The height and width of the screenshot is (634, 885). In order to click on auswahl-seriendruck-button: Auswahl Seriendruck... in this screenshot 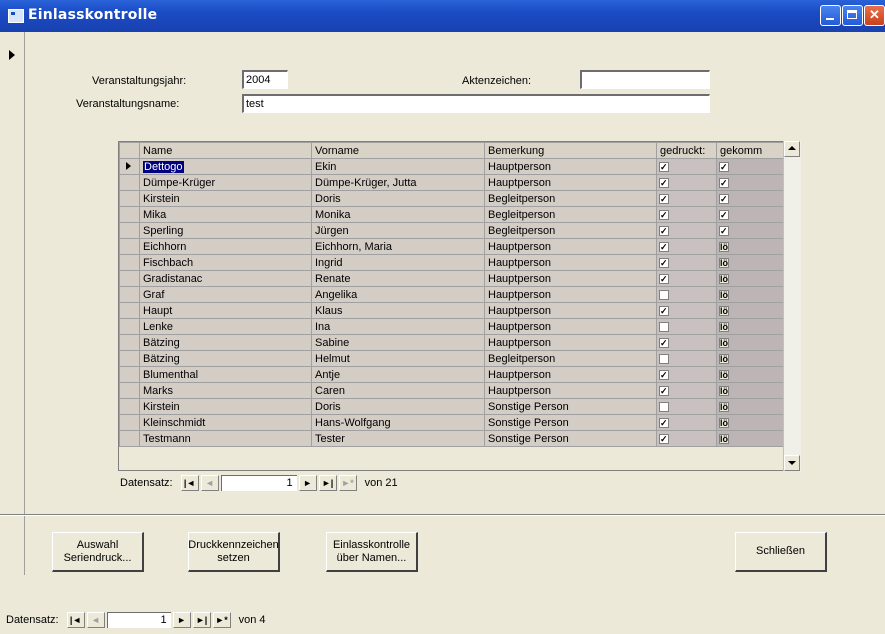, I will do `click(98, 552)`.